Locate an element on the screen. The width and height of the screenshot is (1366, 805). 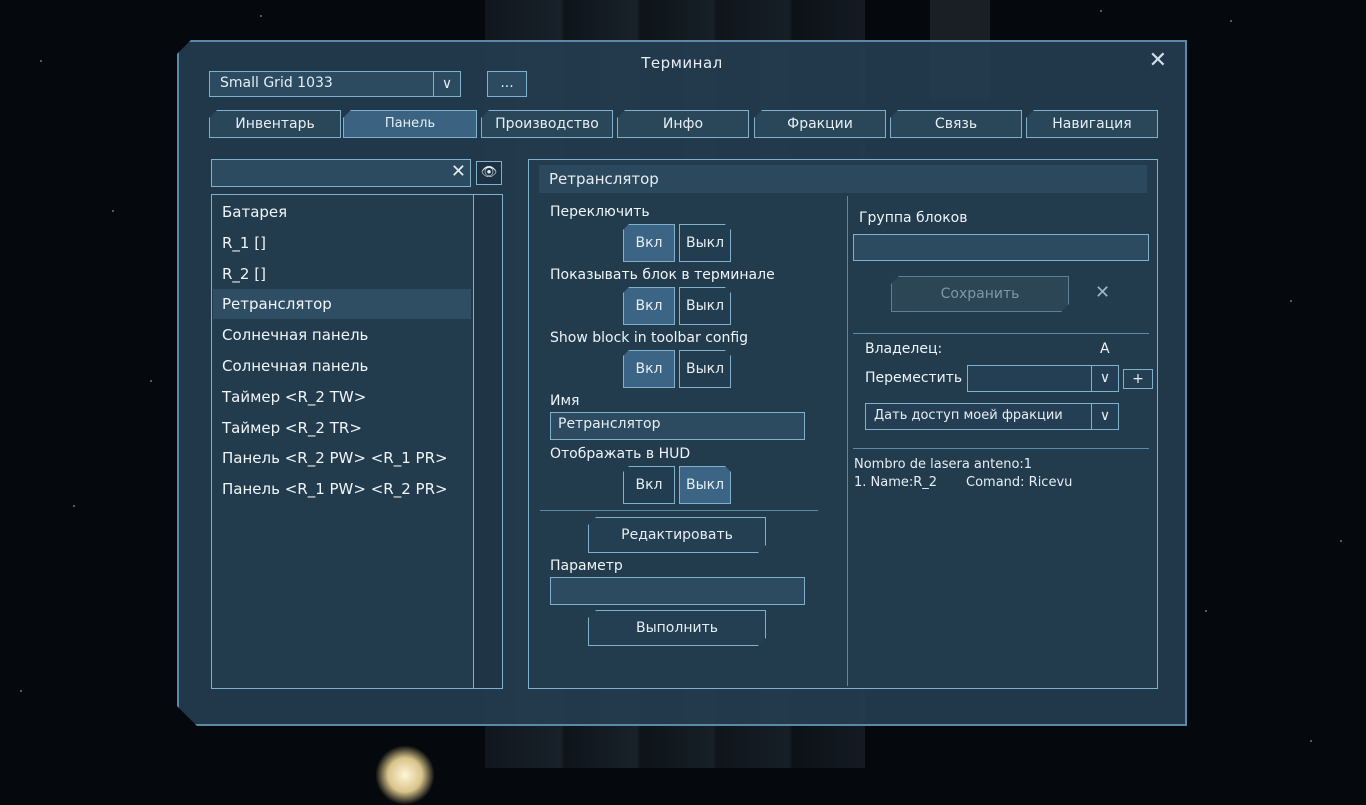
toggle-label: Переключить is located at coordinates (600, 212).